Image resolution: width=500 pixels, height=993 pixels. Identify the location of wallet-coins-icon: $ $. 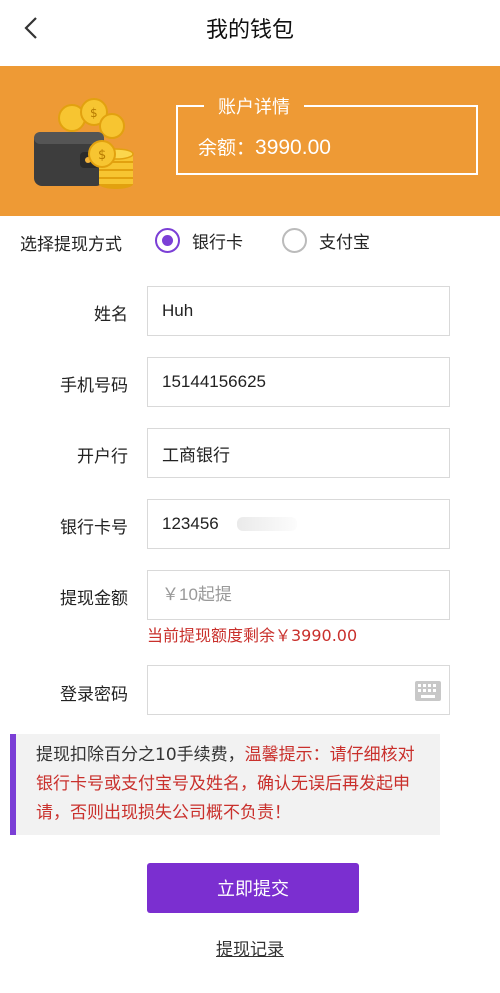
(84, 143).